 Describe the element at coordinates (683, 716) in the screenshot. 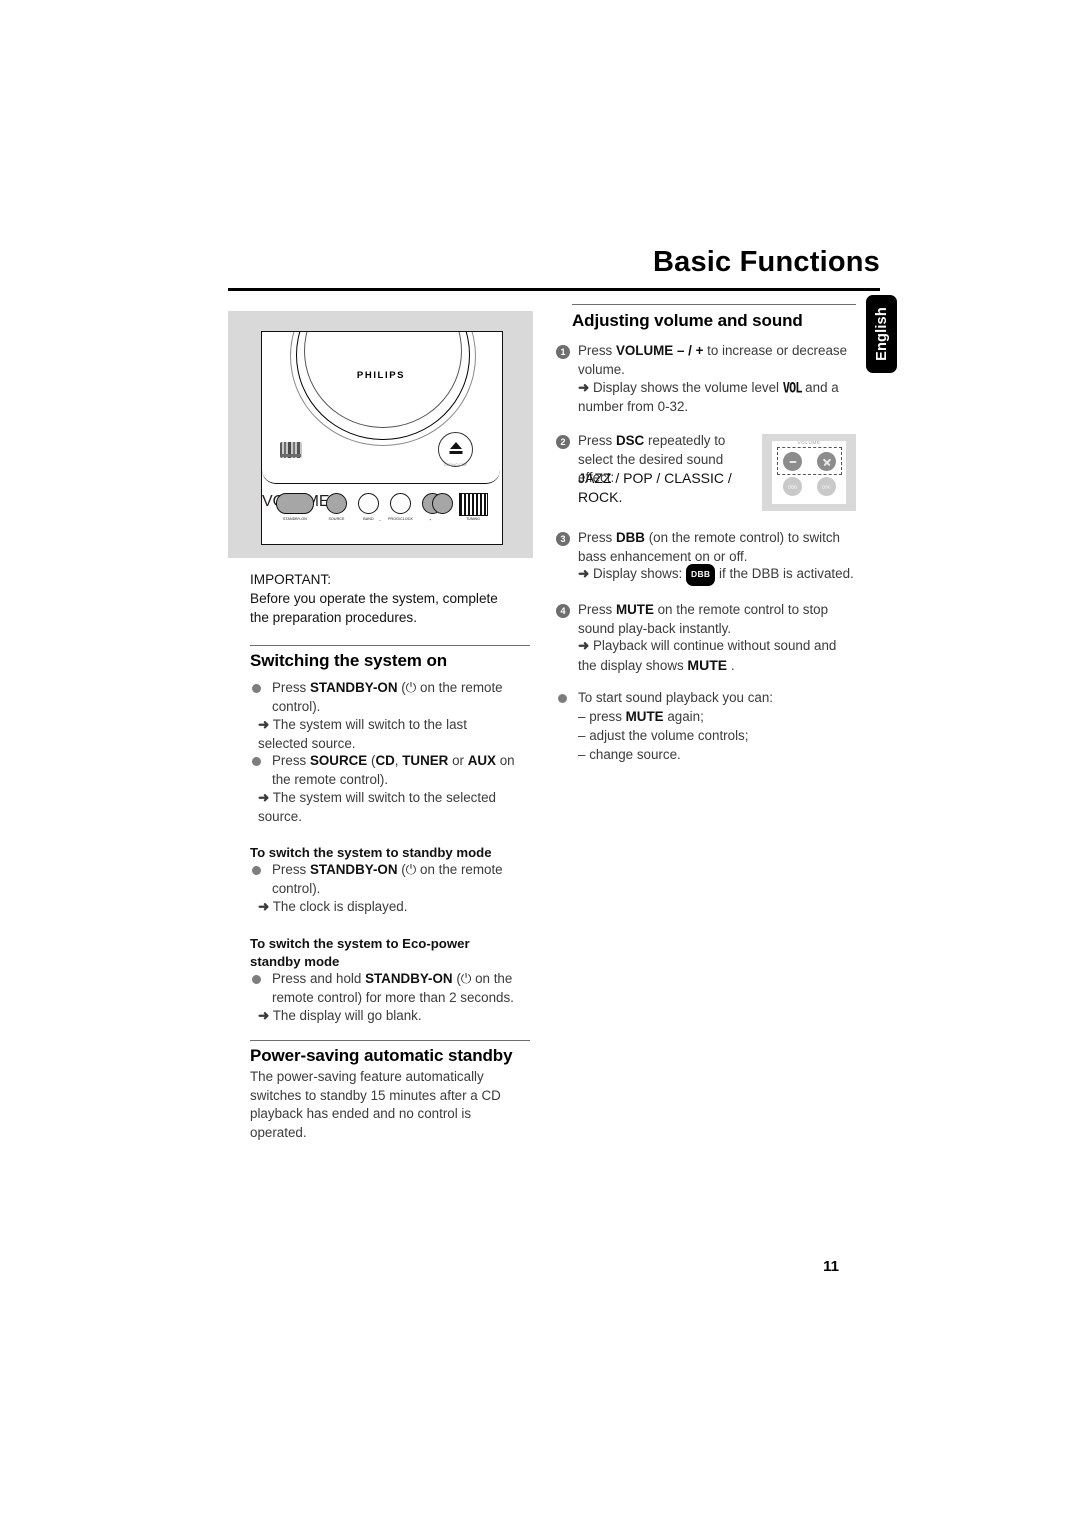

I see `option-1-post: again;` at that location.